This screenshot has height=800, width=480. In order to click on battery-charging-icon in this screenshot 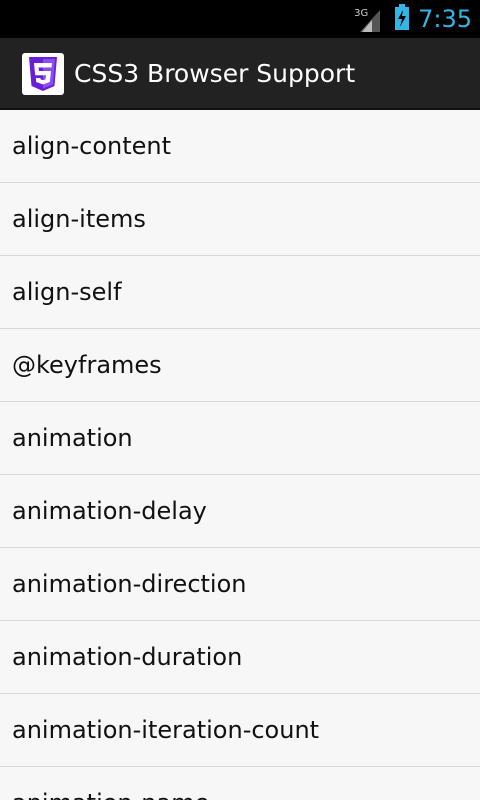, I will do `click(402, 19)`.